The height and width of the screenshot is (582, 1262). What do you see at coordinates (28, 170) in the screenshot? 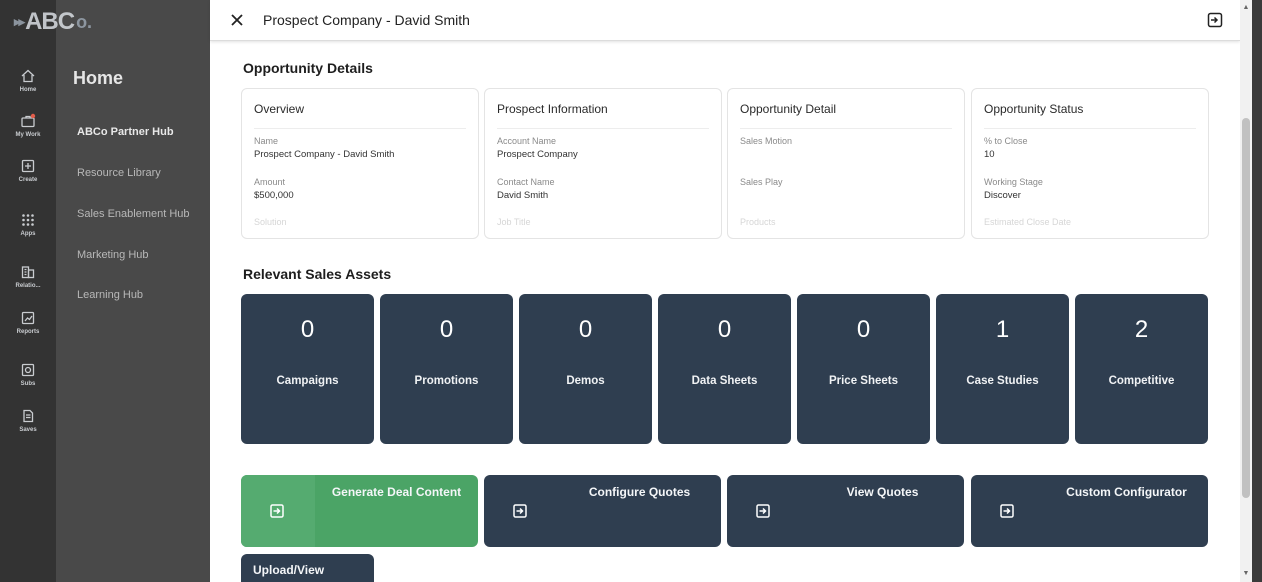
I see `rail-item-create: Create` at bounding box center [28, 170].